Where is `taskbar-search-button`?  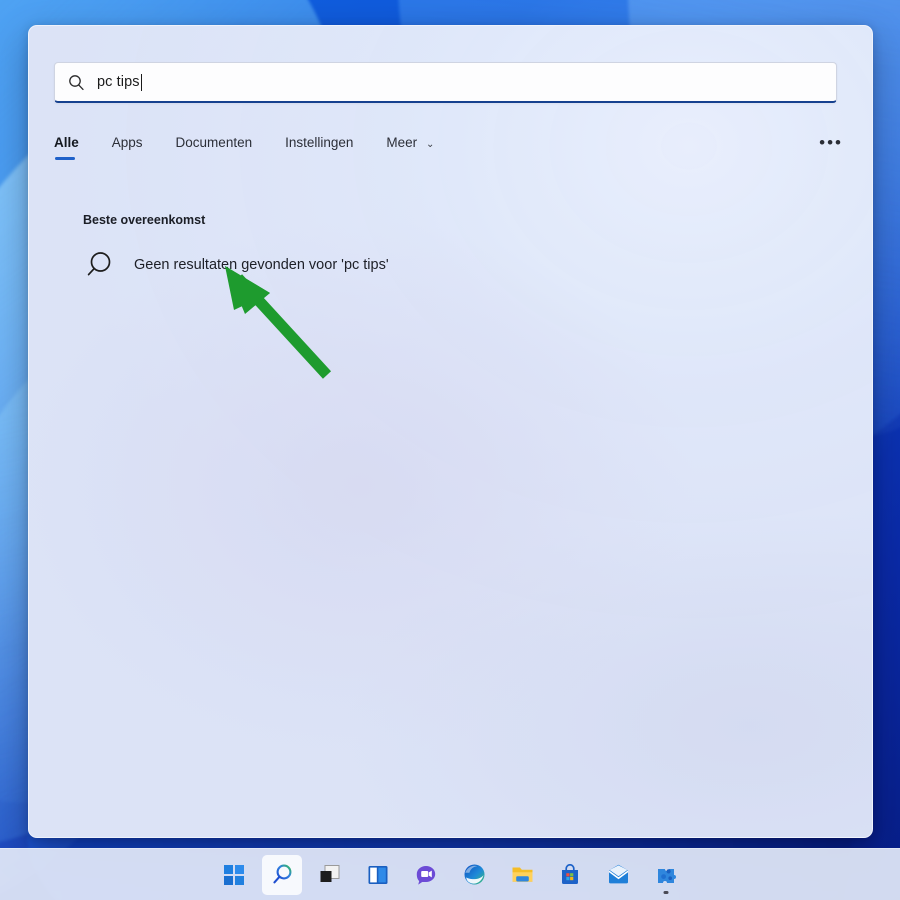
taskbar-search-button is located at coordinates (282, 874).